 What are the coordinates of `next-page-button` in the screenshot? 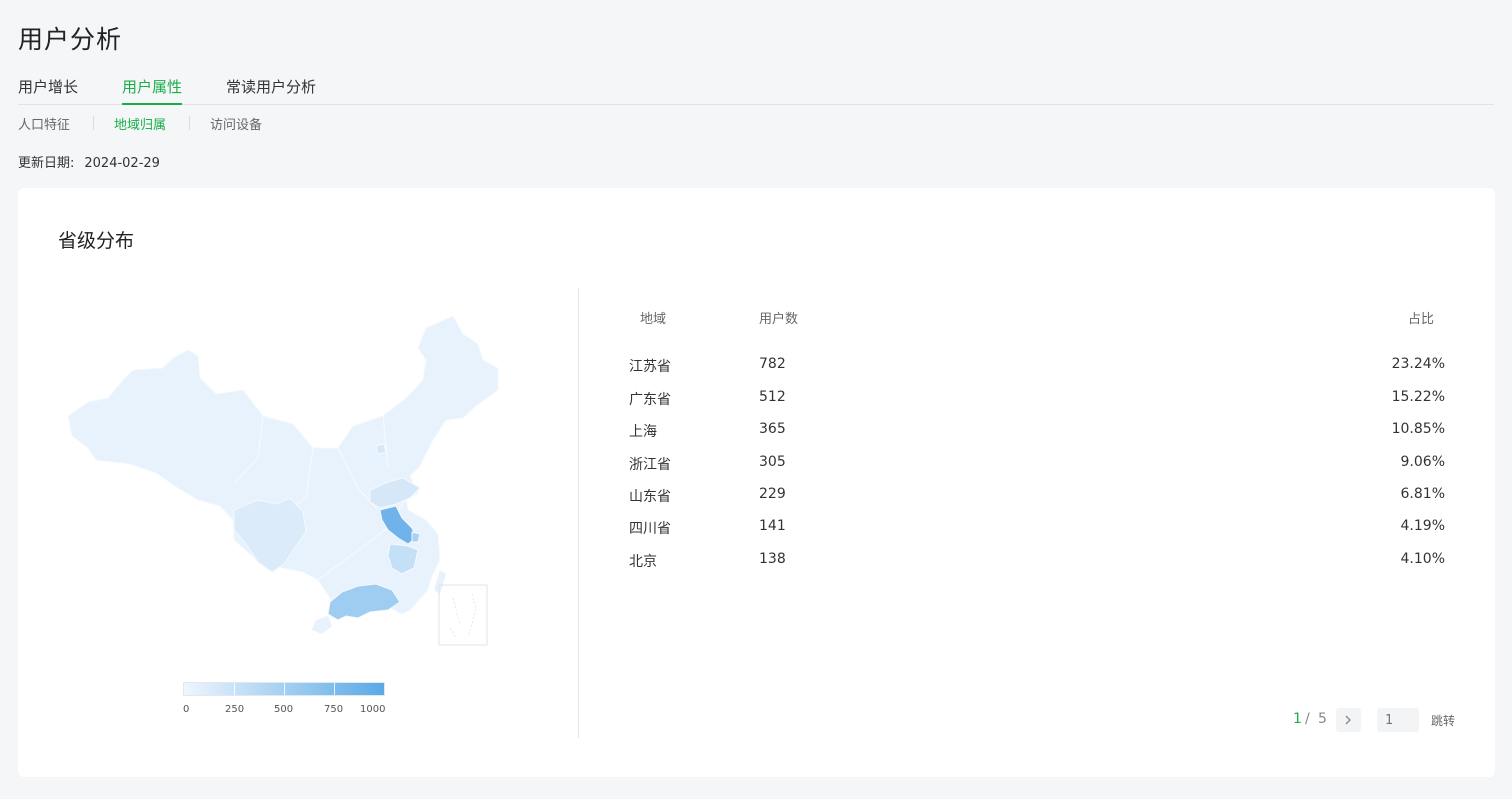 It's located at (1348, 720).